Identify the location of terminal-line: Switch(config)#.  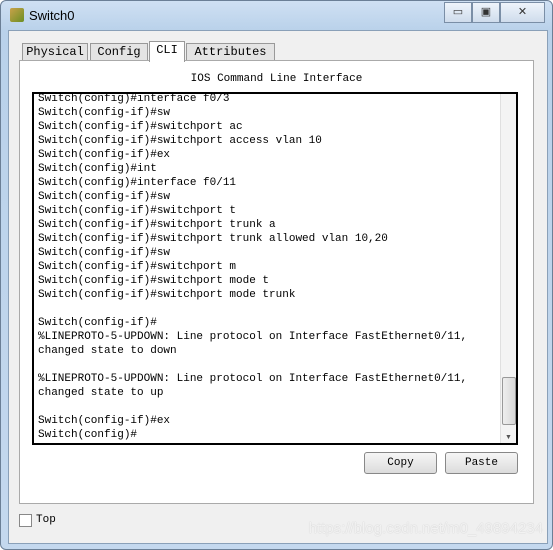
(88, 435).